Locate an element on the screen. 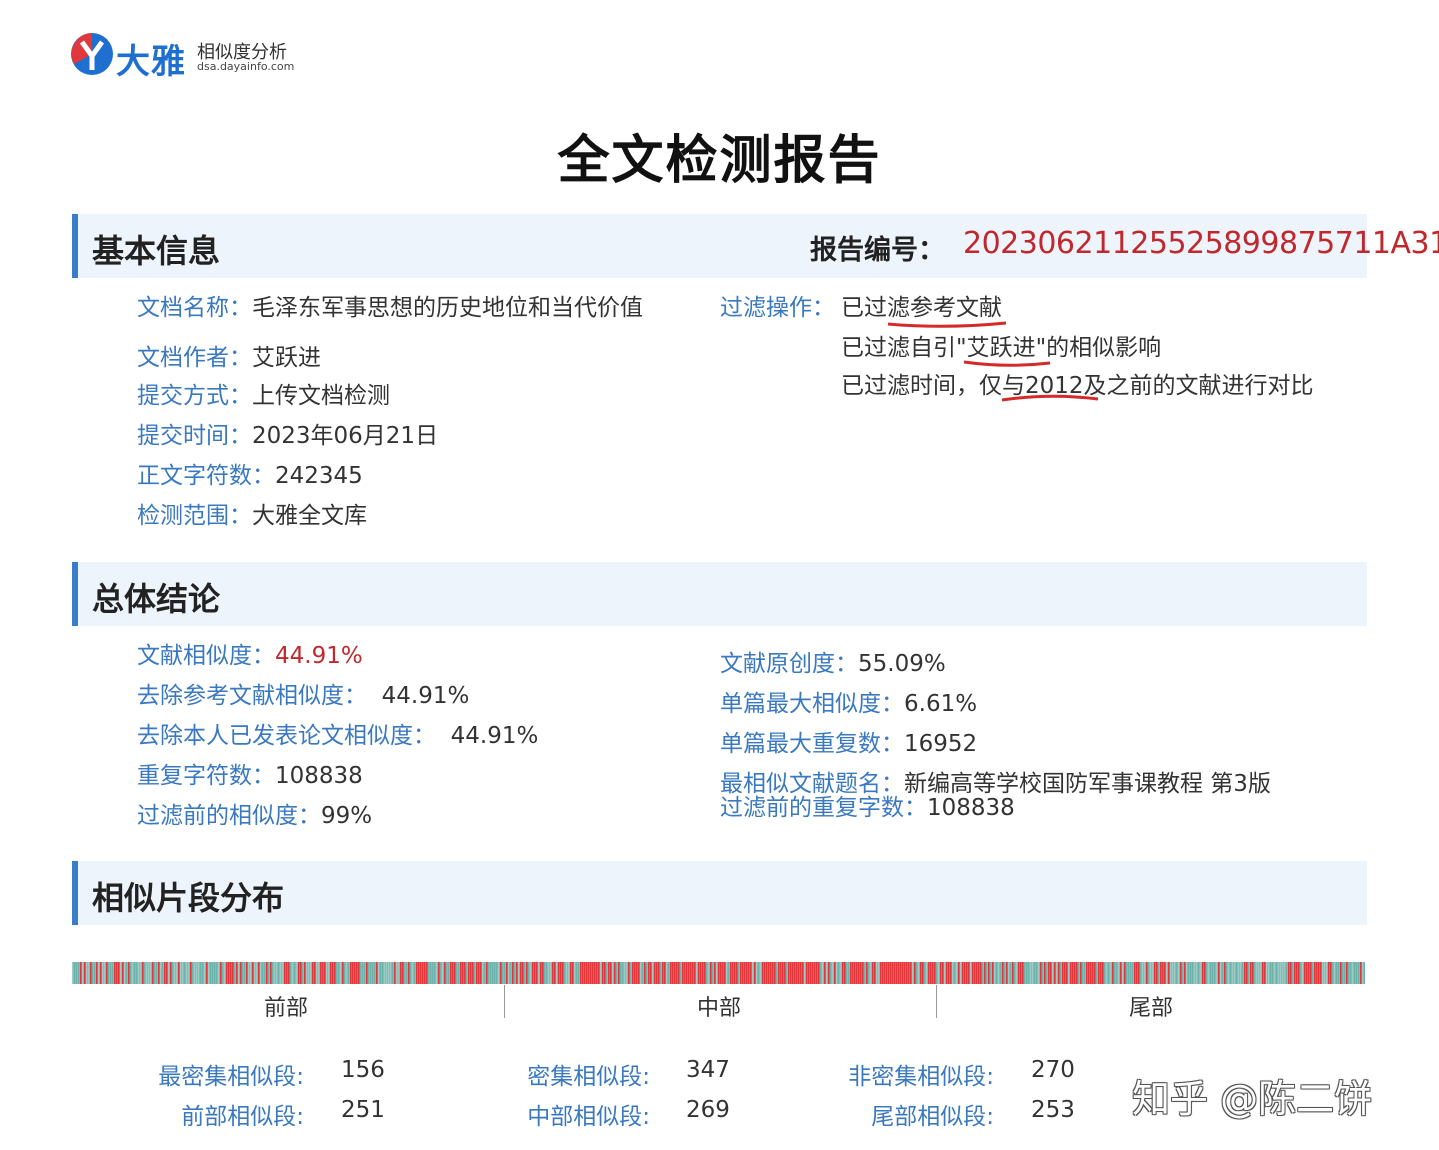  originality-row: 文献原创度：55.09% is located at coordinates (833, 664).